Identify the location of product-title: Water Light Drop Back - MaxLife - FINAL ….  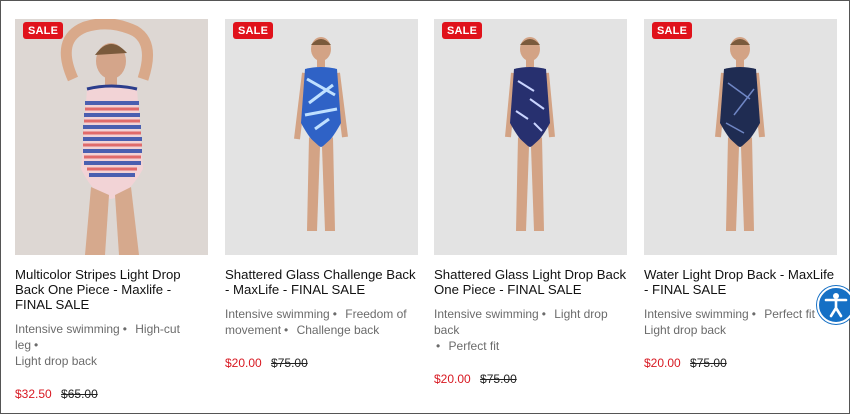
(740, 282).